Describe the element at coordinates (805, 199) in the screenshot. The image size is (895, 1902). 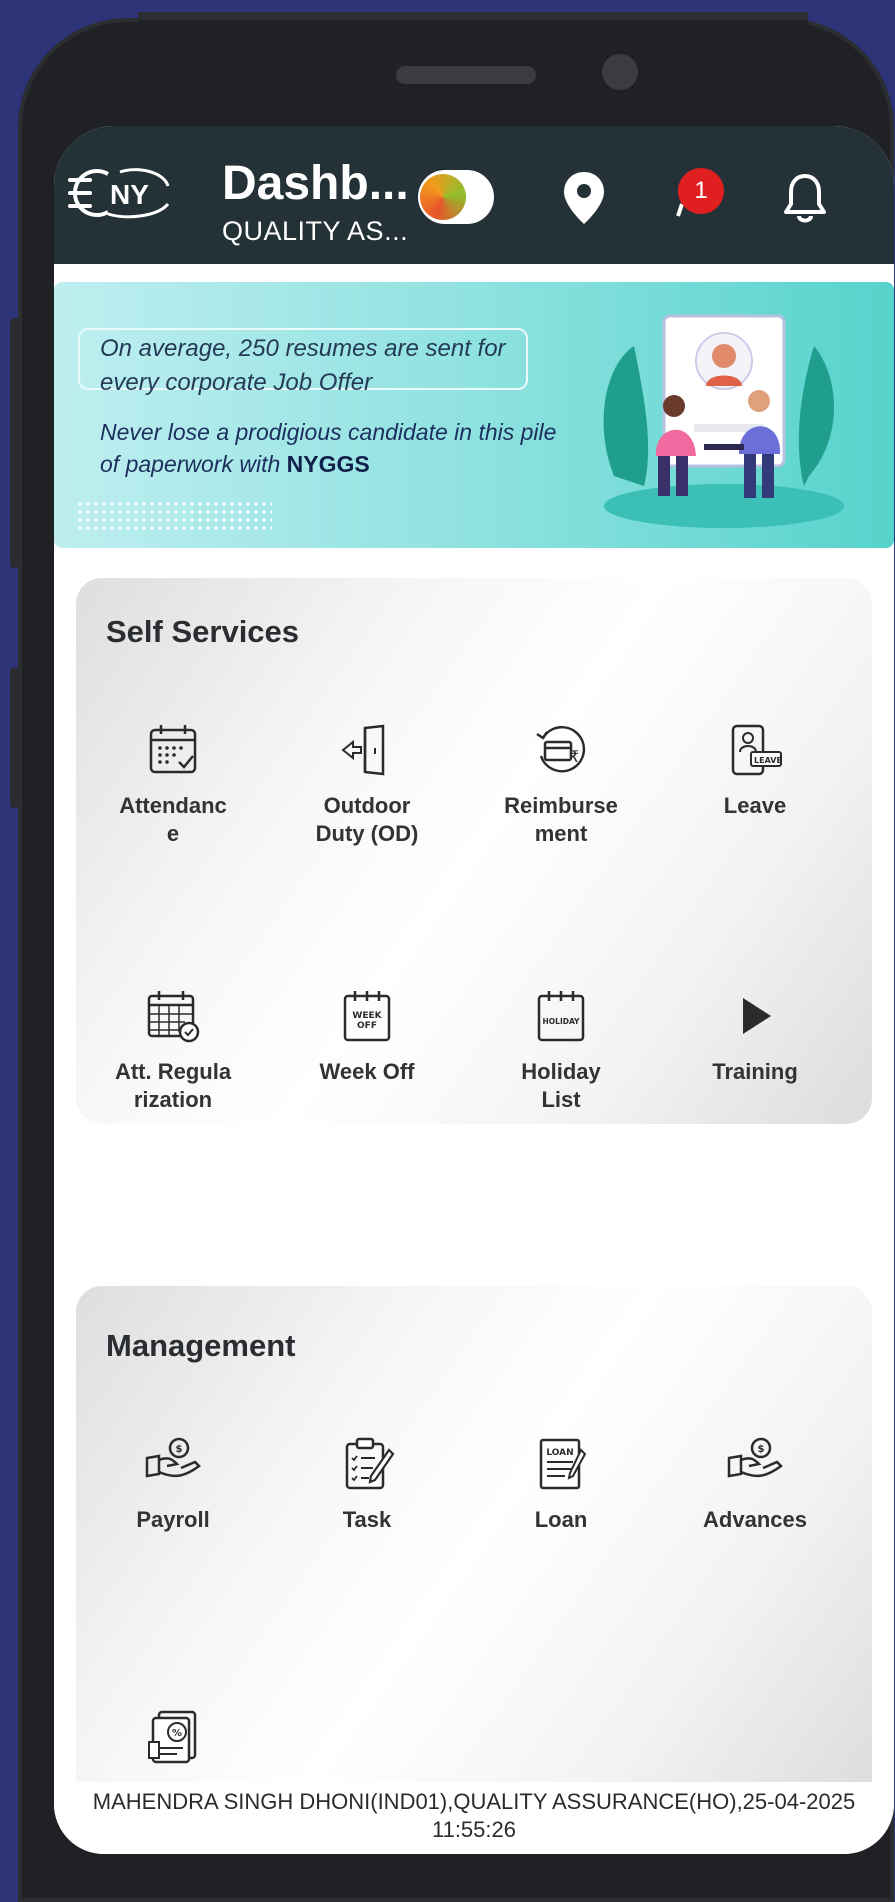
I see `bell-icon` at that location.